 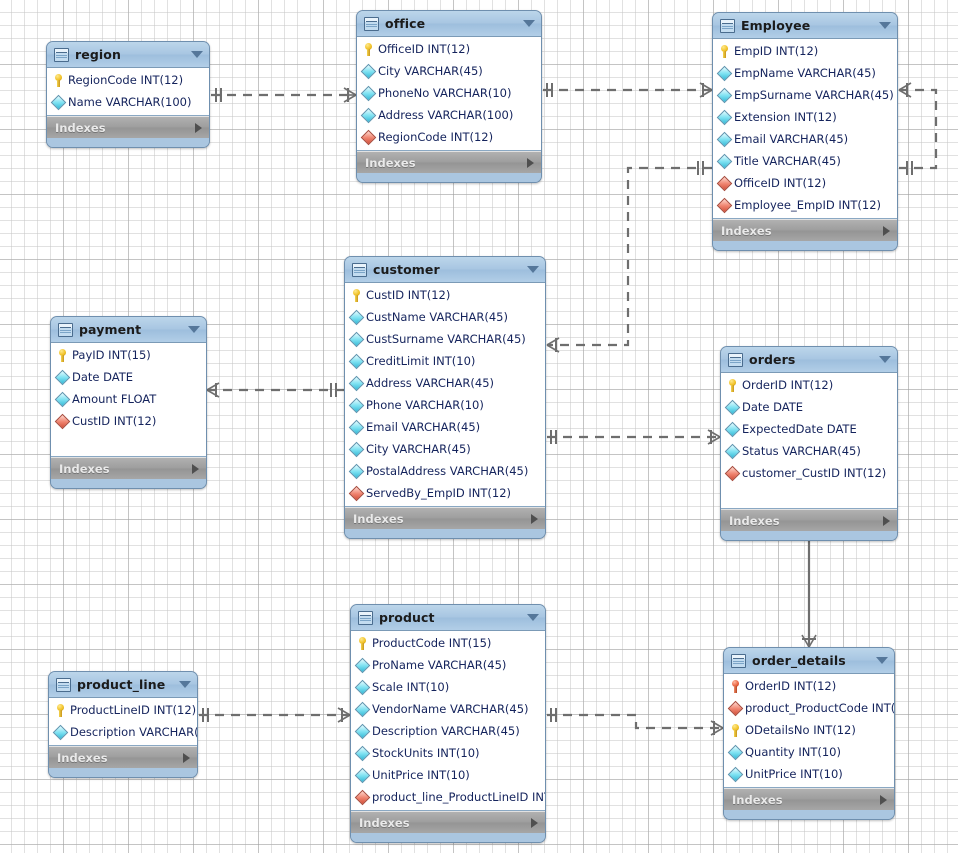 I want to click on column-row: VendorName VARCHAR(45), so click(x=448, y=709).